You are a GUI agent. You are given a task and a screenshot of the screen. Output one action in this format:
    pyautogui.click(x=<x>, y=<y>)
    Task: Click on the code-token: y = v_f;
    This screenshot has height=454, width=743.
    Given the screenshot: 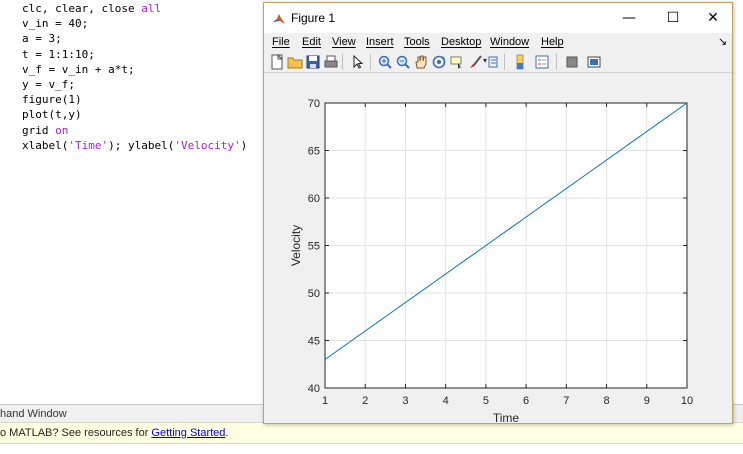 What is the action you would take?
    pyautogui.click(x=48, y=84)
    